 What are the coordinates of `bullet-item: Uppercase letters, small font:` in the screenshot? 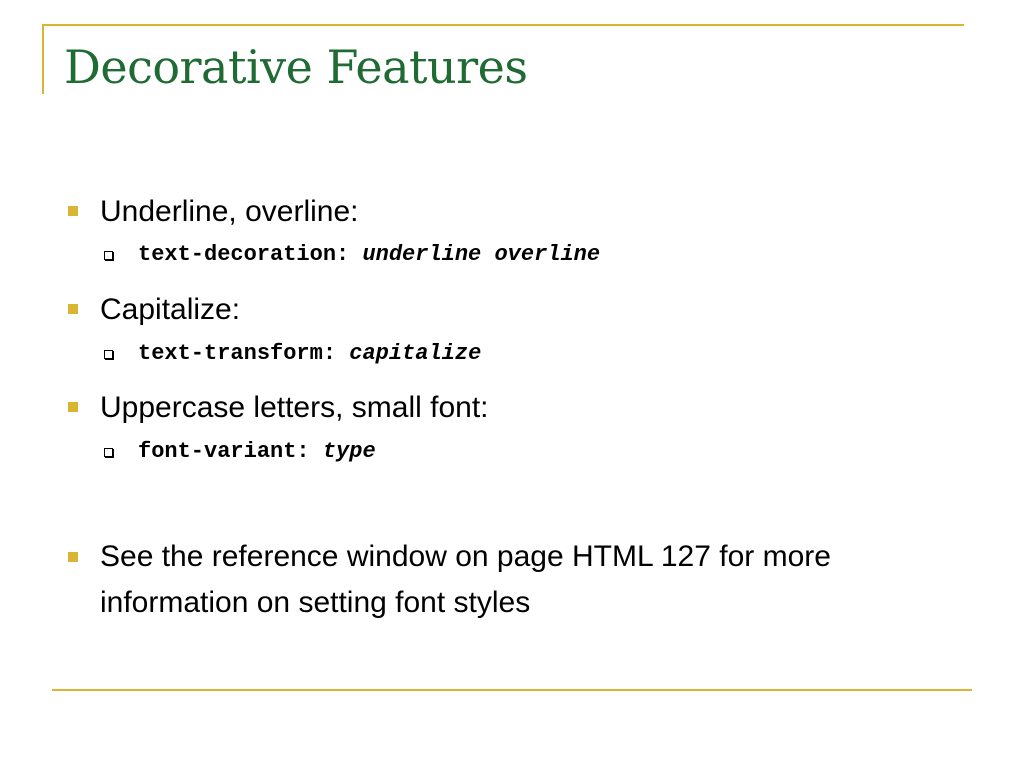 It's located at (278, 406).